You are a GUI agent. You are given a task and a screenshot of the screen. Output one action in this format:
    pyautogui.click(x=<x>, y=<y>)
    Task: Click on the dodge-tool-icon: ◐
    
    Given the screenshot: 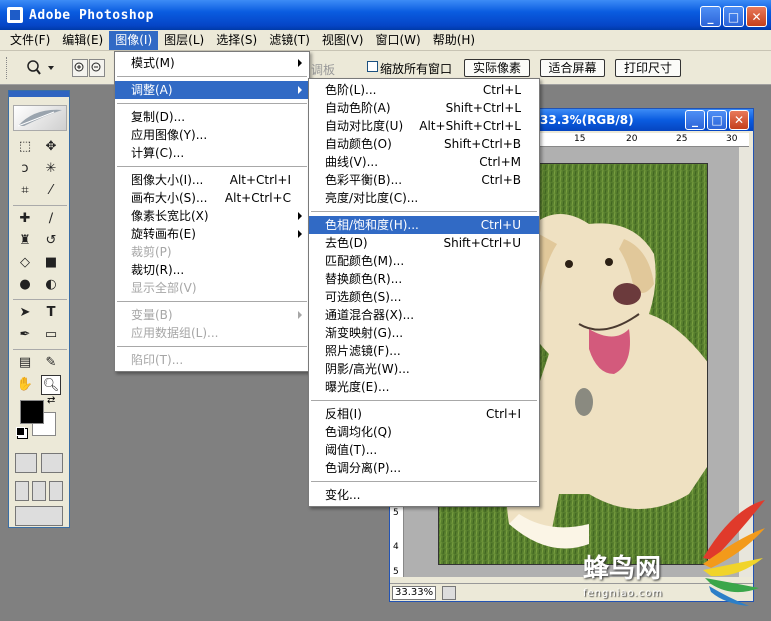 What is the action you would take?
    pyautogui.click(x=51, y=285)
    